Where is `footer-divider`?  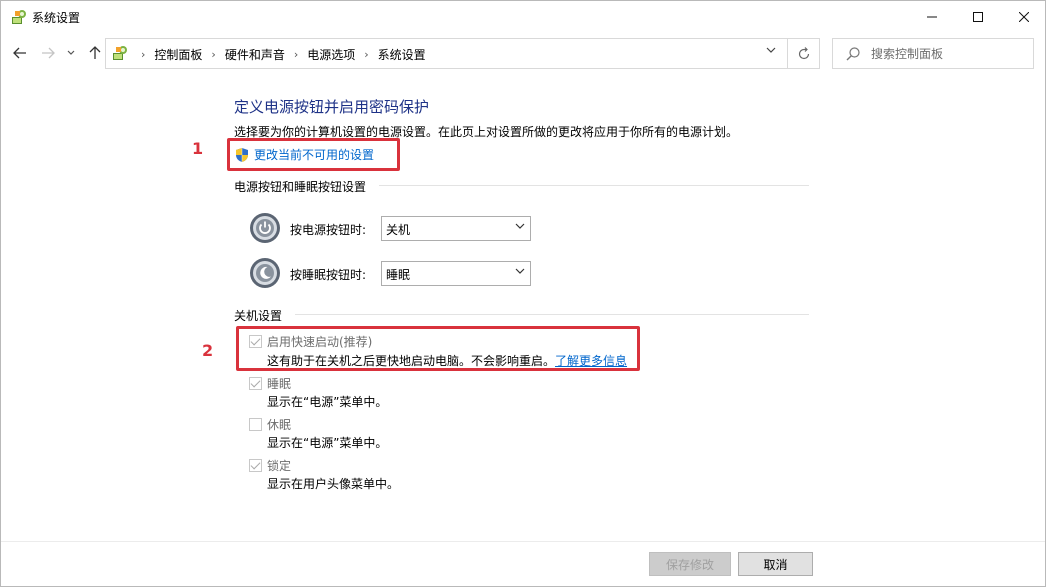 footer-divider is located at coordinates (523, 541).